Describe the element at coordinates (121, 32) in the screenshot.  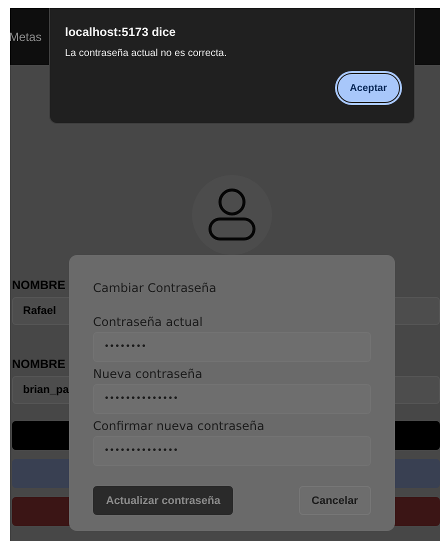
I see `alert-title: localhost:5173 dice` at that location.